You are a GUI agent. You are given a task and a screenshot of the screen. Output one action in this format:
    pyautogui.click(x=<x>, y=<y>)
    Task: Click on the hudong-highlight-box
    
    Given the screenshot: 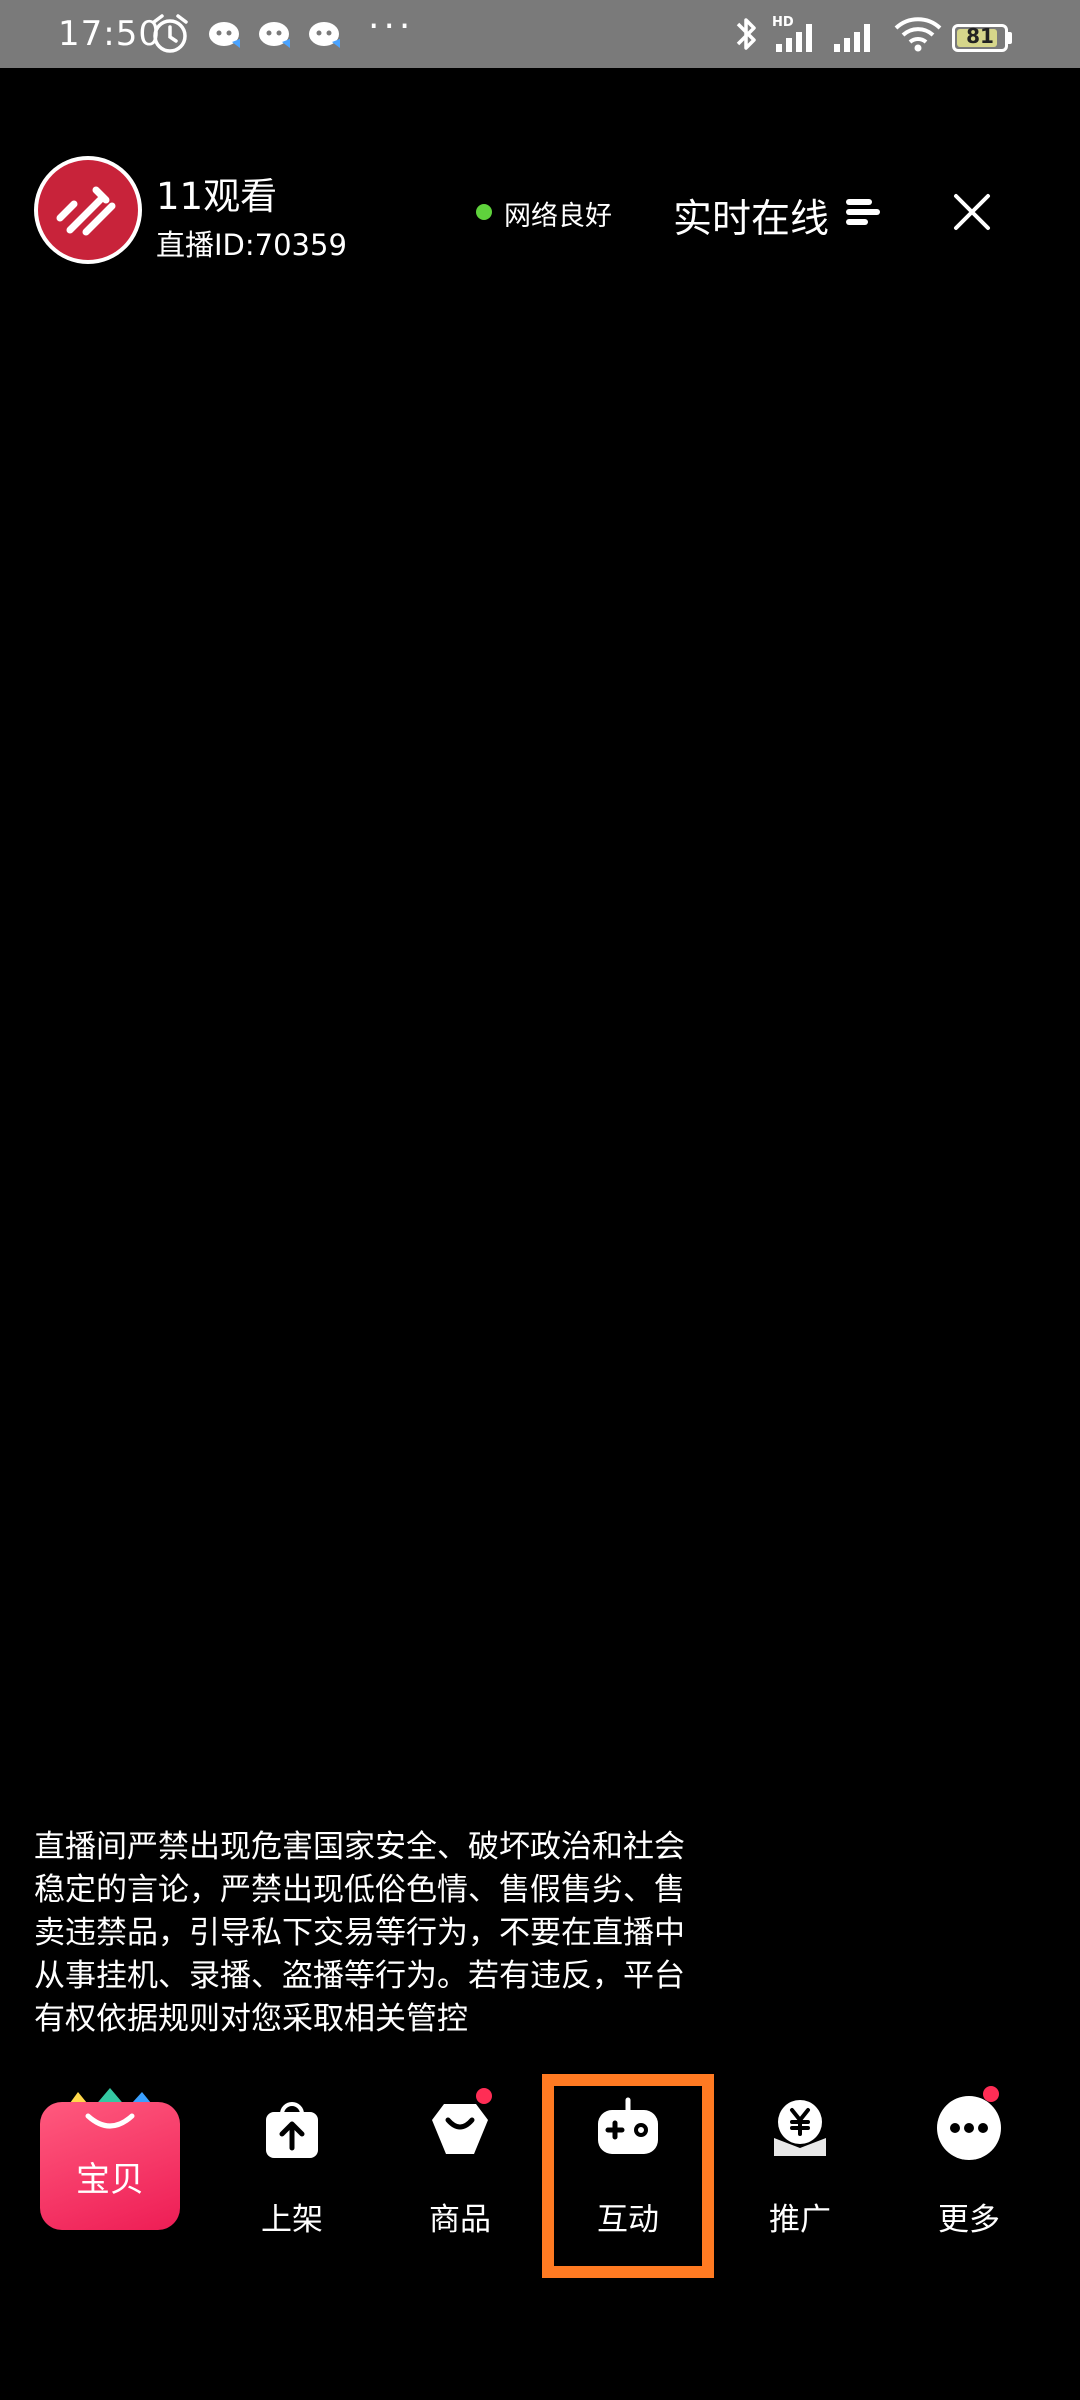 What is the action you would take?
    pyautogui.click(x=628, y=2176)
    